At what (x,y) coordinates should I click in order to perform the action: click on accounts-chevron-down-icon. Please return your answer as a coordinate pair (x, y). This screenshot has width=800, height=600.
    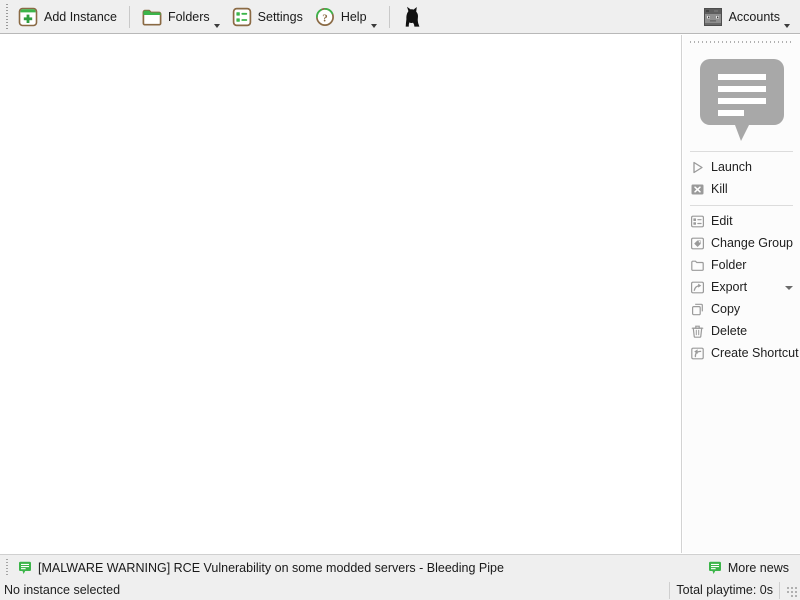
    Looking at the image, I should click on (787, 25).